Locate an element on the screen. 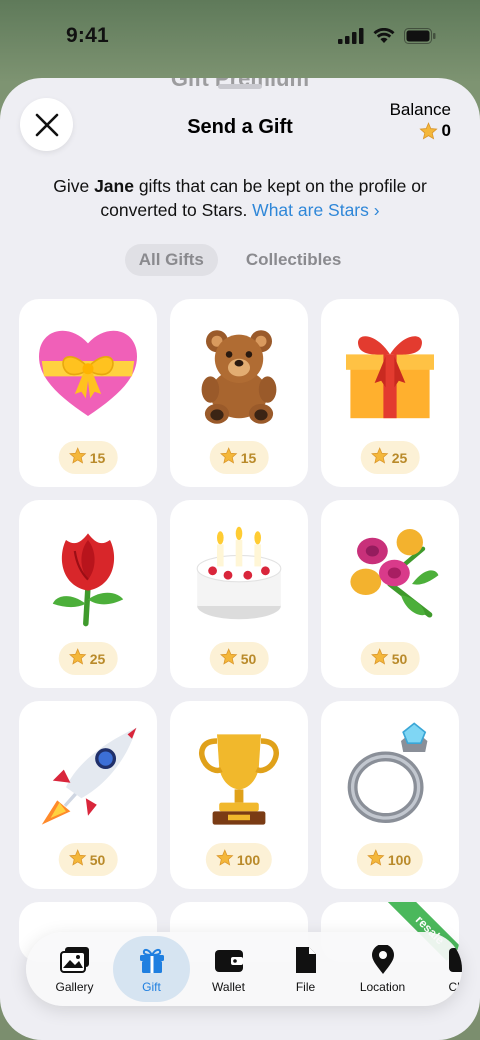 The width and height of the screenshot is (480, 1040). nav-wallet: Wallet is located at coordinates (228, 969).